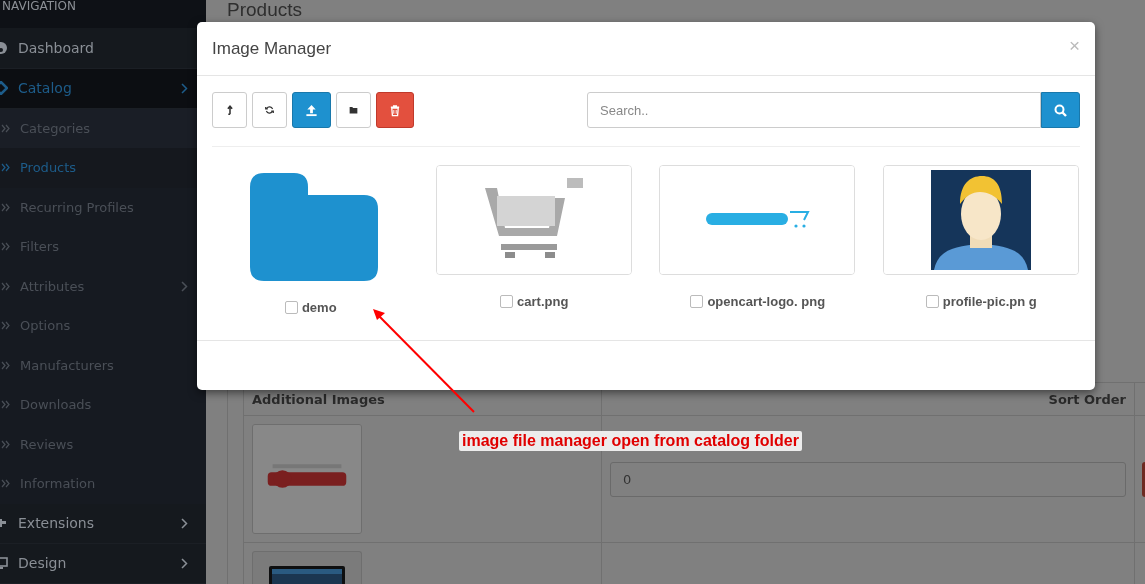 The height and width of the screenshot is (584, 1145). What do you see at coordinates (989, 301) in the screenshot?
I see `file-name: profile-pic.pn g` at bounding box center [989, 301].